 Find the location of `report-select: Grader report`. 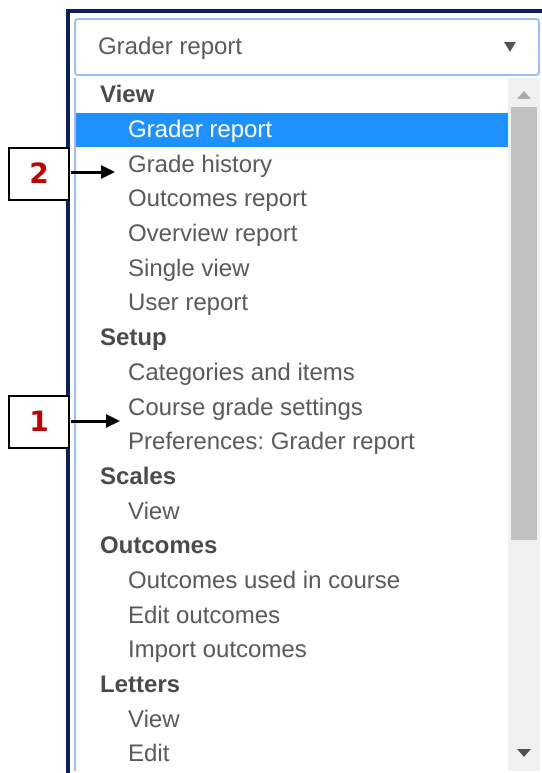

report-select: Grader report is located at coordinates (307, 47).